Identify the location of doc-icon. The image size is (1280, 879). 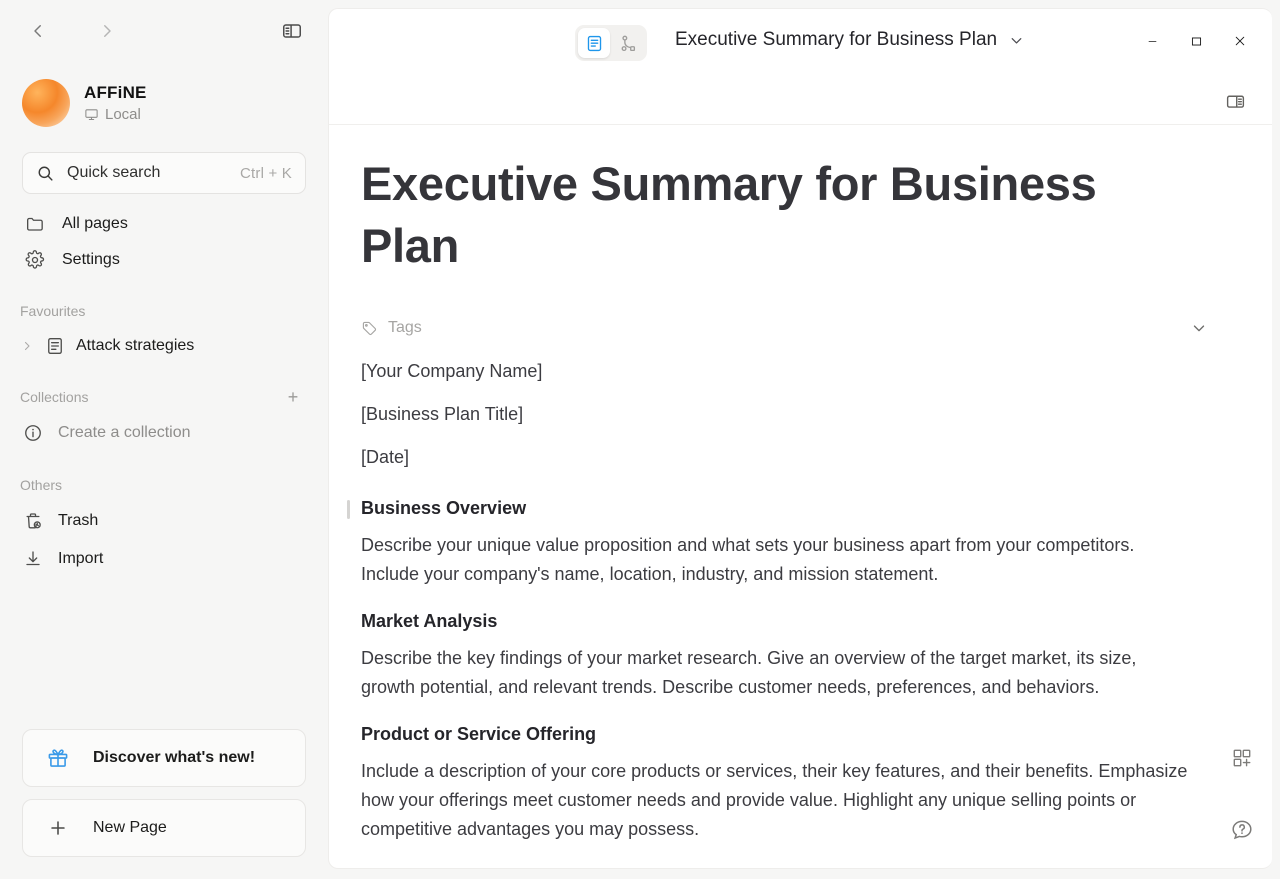
(55, 346).